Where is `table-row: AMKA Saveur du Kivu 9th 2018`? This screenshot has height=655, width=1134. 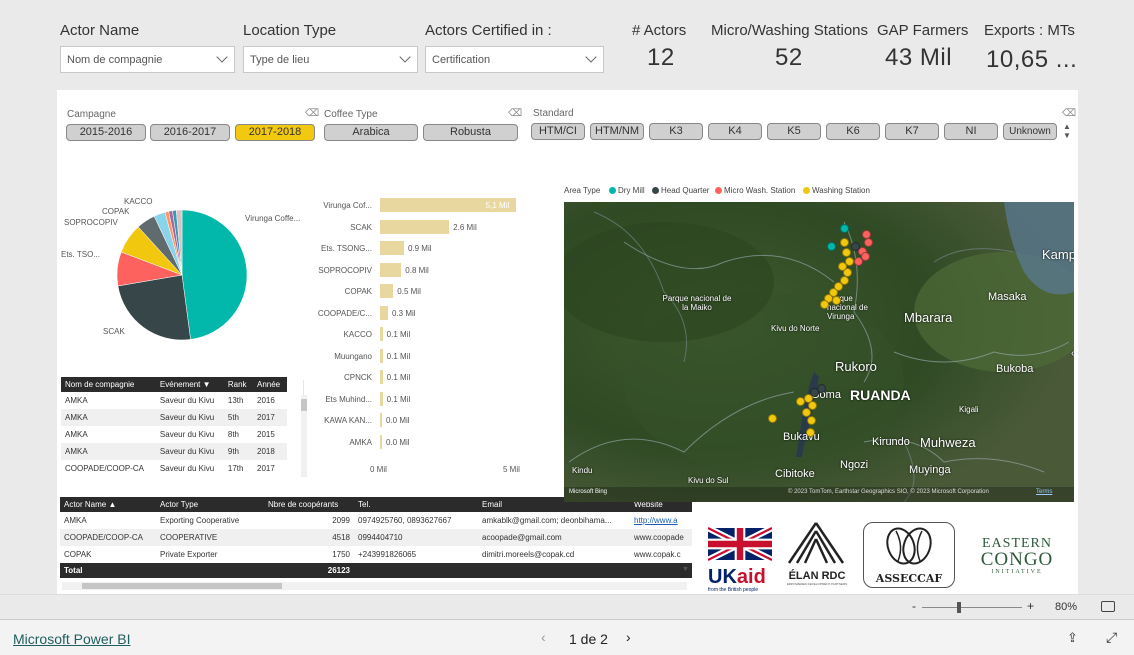
table-row: AMKA Saveur du Kivu 9th 2018 is located at coordinates (174, 451).